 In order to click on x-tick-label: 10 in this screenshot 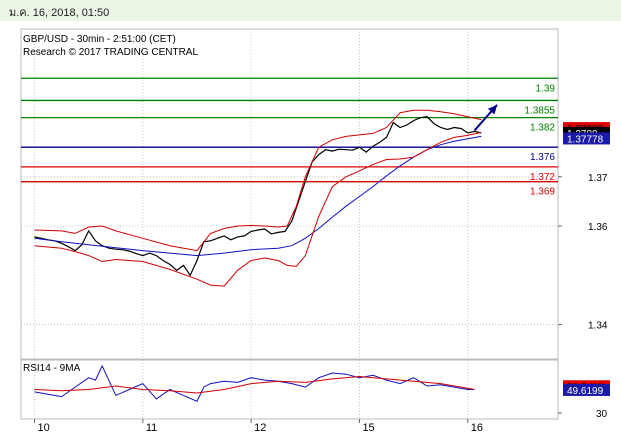, I will do `click(44, 428)`.